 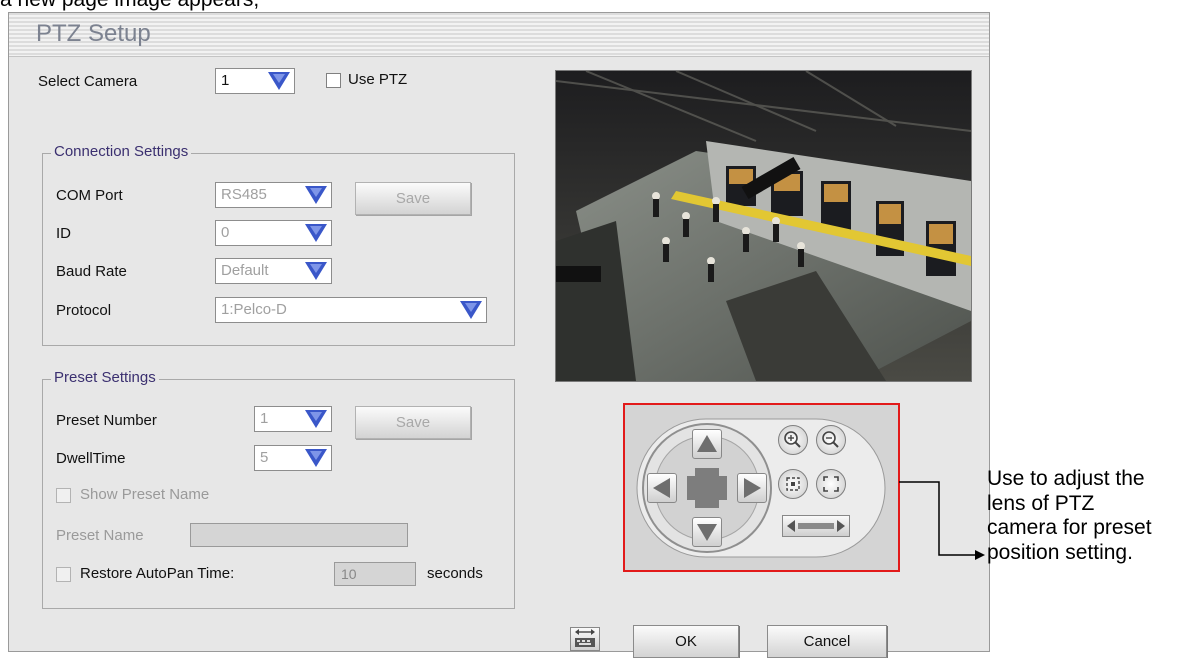 I want to click on id-dropdown: 0, so click(x=273, y=233).